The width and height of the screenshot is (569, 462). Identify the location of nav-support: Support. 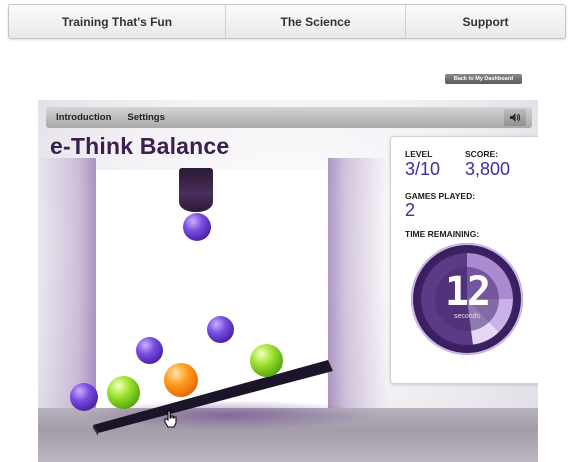
(485, 21).